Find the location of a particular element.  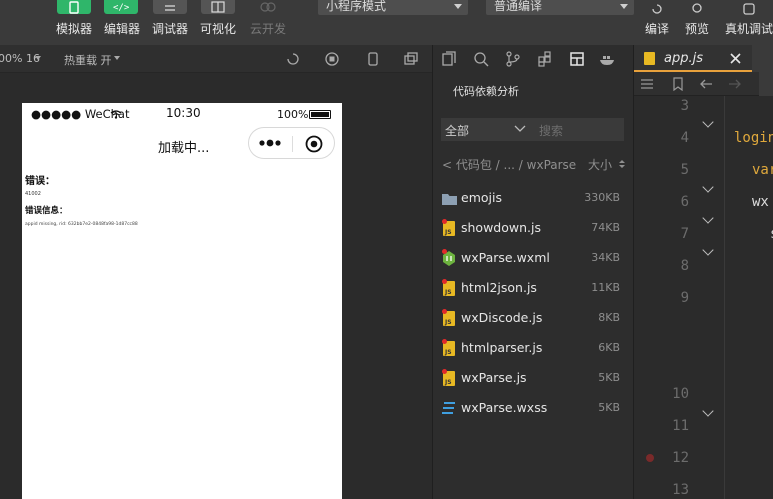

compile-button: 编译 is located at coordinates (657, 28).